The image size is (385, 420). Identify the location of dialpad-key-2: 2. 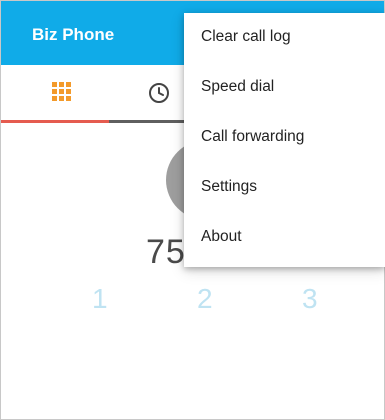
(205, 299).